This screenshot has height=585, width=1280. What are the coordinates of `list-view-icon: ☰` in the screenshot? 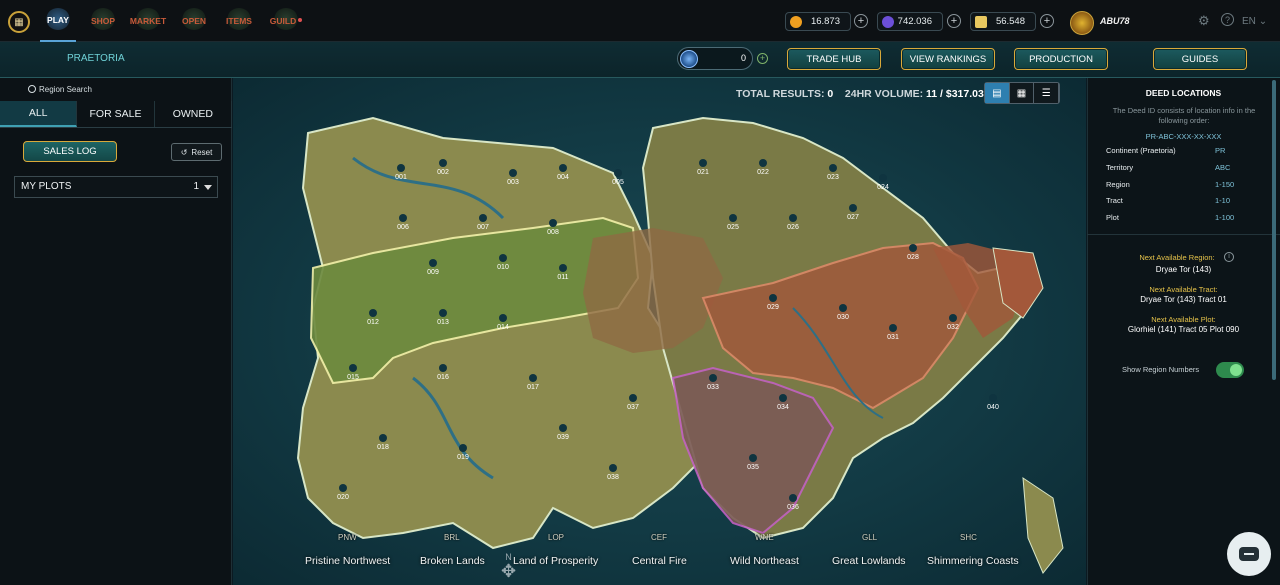 It's located at (1047, 93).